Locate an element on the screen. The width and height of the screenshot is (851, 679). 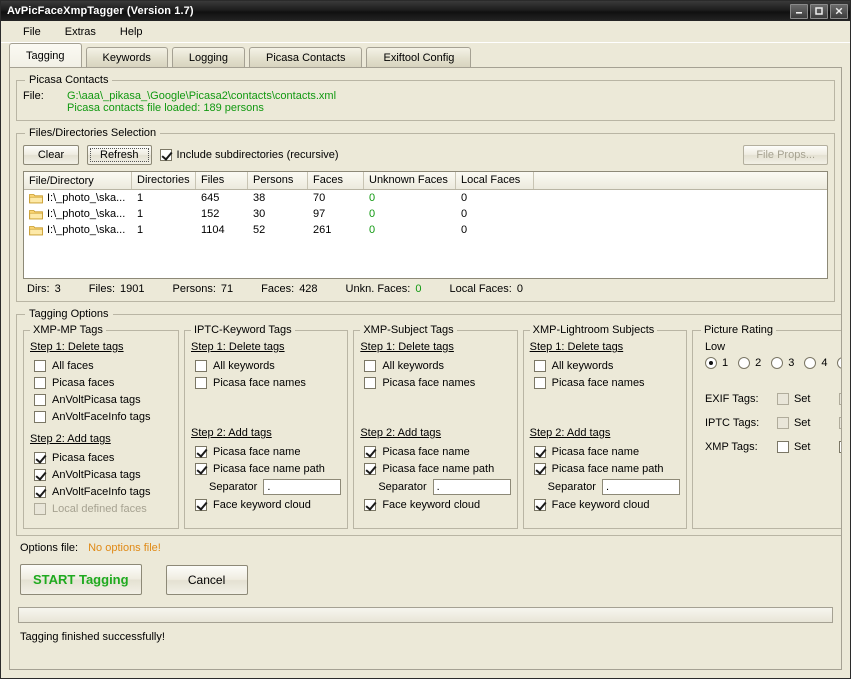
option-lightroom-add-picasa-face-name: Picasa face name is located at coordinates (605, 451).